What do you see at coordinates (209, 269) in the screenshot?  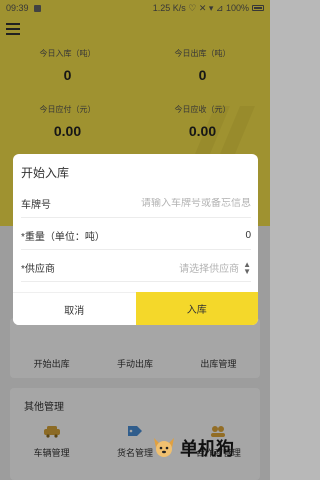 I see `supplier-placeholder: 请选择供应商` at bounding box center [209, 269].